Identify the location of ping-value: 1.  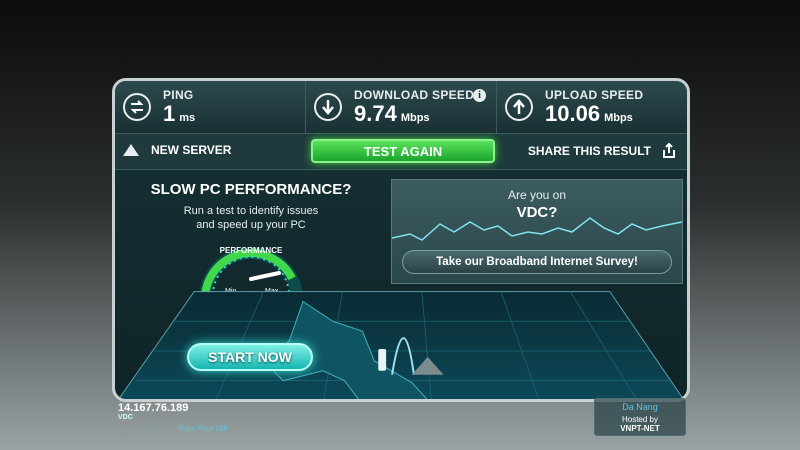
(169, 113).